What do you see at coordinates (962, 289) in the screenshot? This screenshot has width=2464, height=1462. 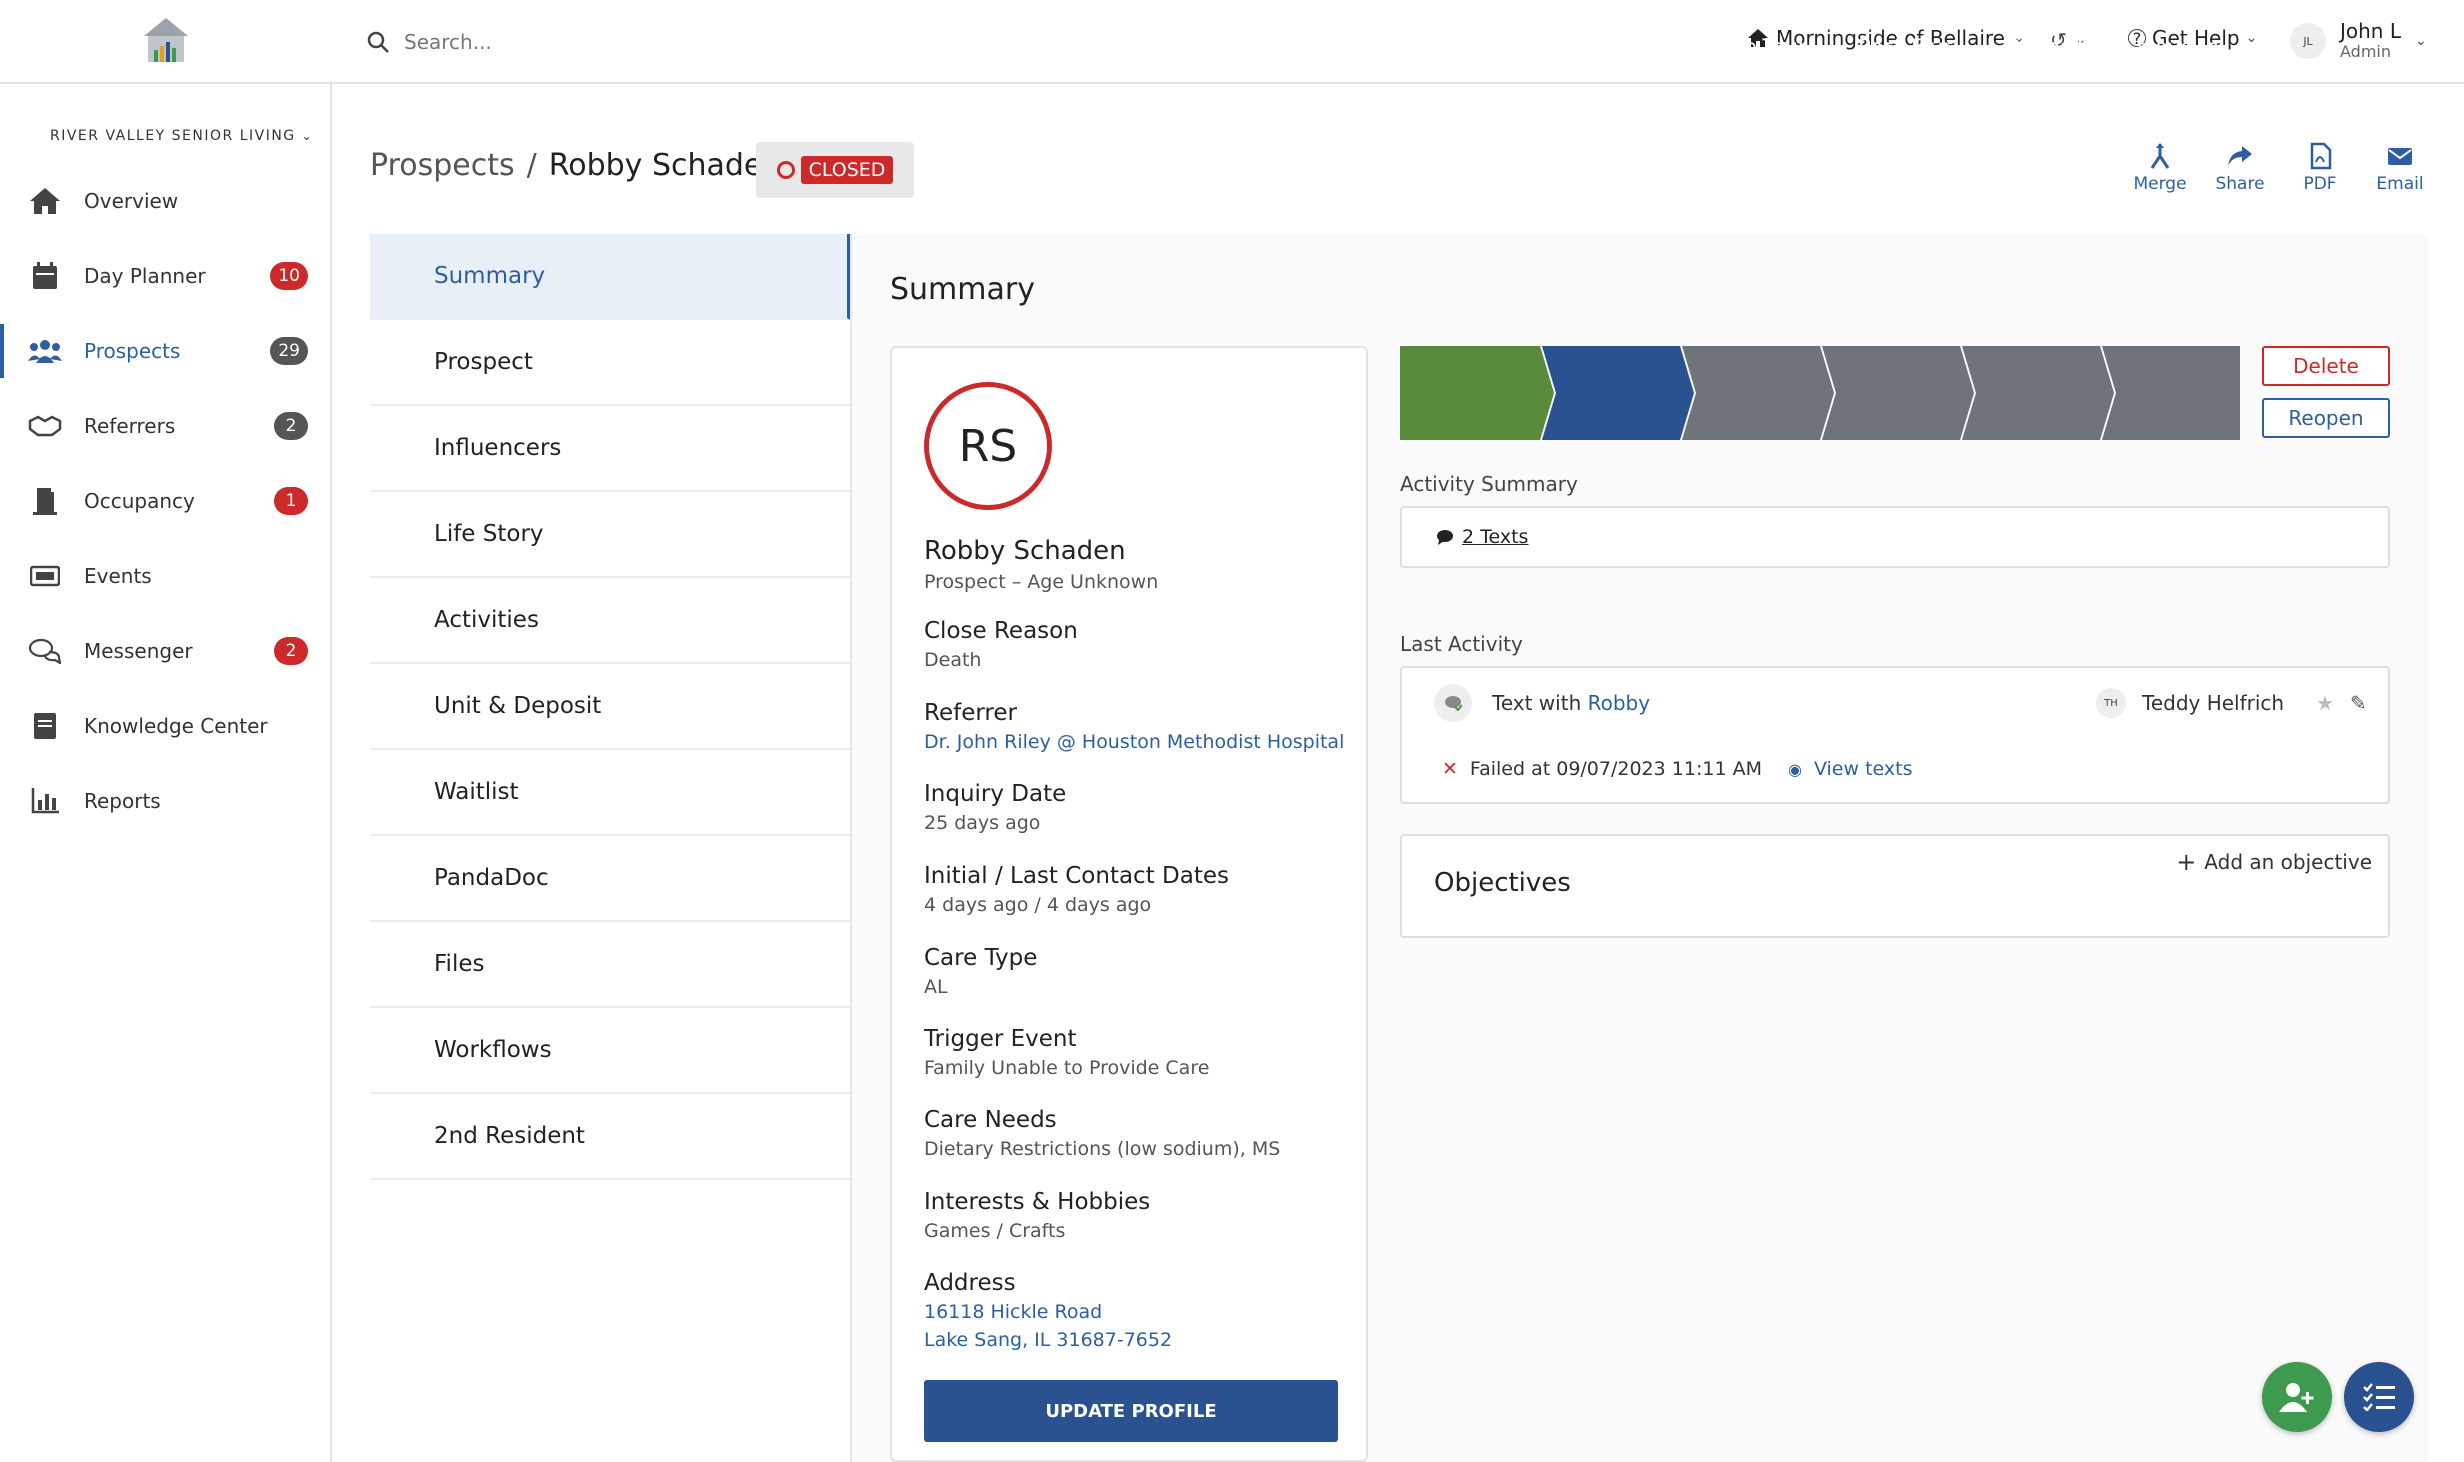 I see `section-title: Summary` at bounding box center [962, 289].